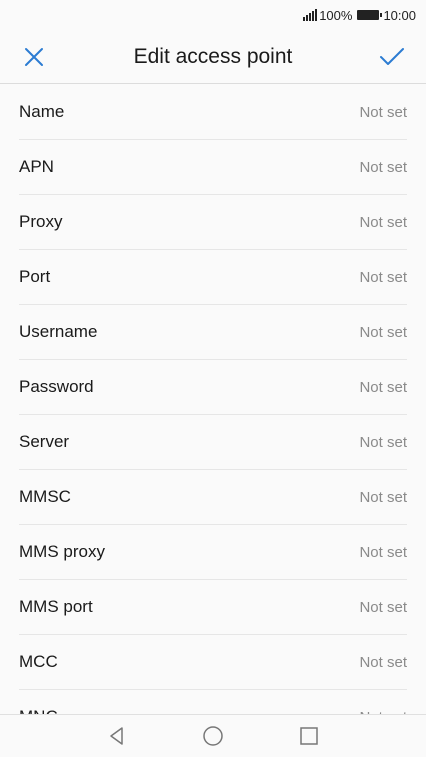  I want to click on check-icon, so click(391, 56).